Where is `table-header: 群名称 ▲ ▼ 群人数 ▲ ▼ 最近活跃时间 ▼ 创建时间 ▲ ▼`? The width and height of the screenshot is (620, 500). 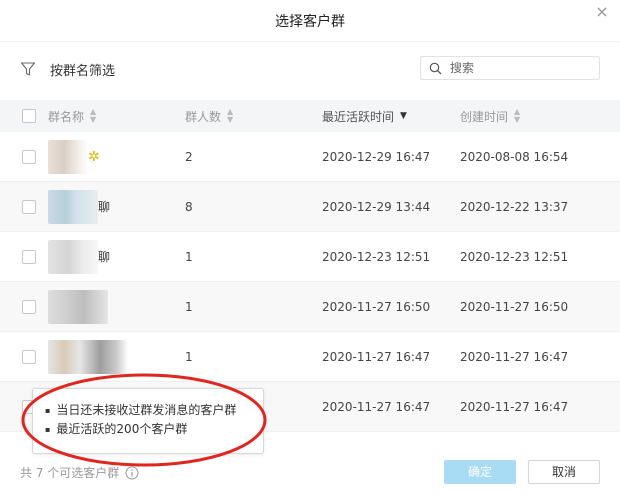 table-header: 群名称 ▲ ▼ 群人数 ▲ ▼ 最近活跃时间 ▼ 创建时间 ▲ ▼ is located at coordinates (310, 116).